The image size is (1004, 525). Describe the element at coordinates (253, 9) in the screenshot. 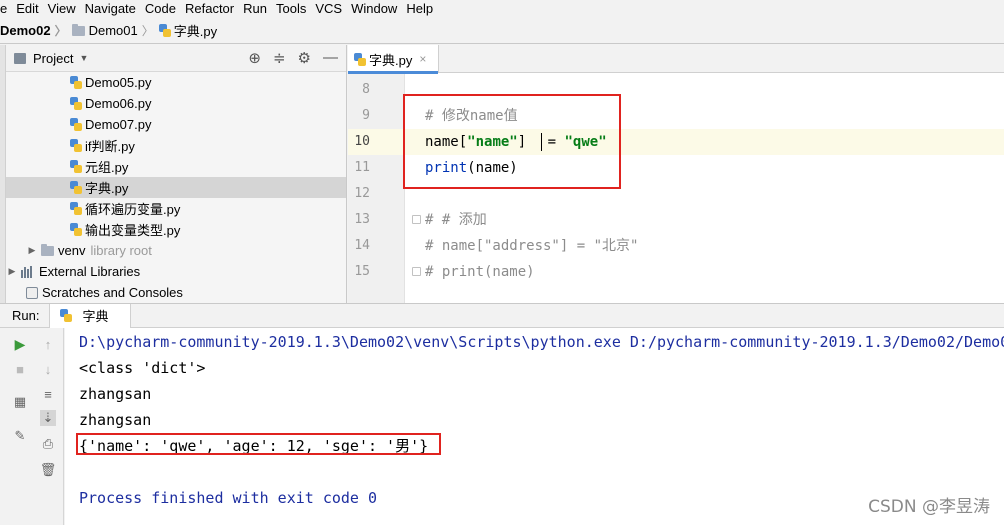

I see `menu-run: Run` at that location.